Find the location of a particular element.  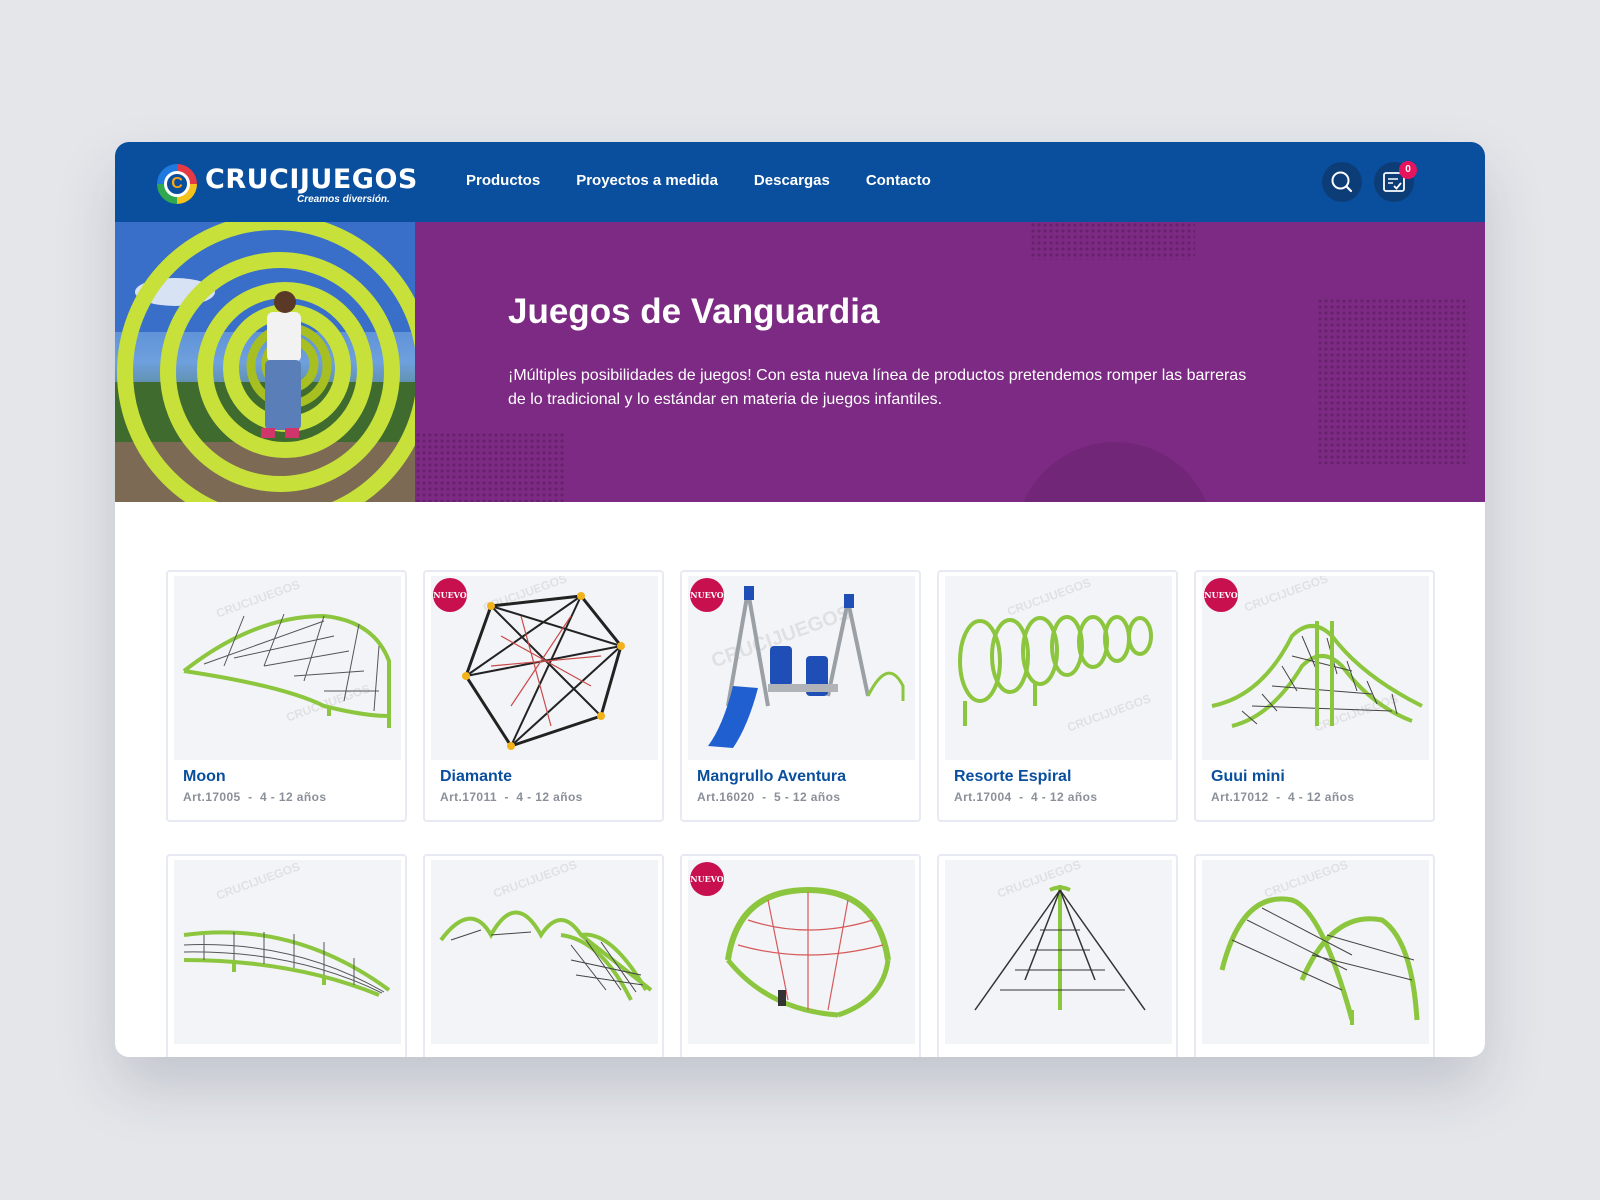

spiral-tunnel-photo is located at coordinates (265, 362).